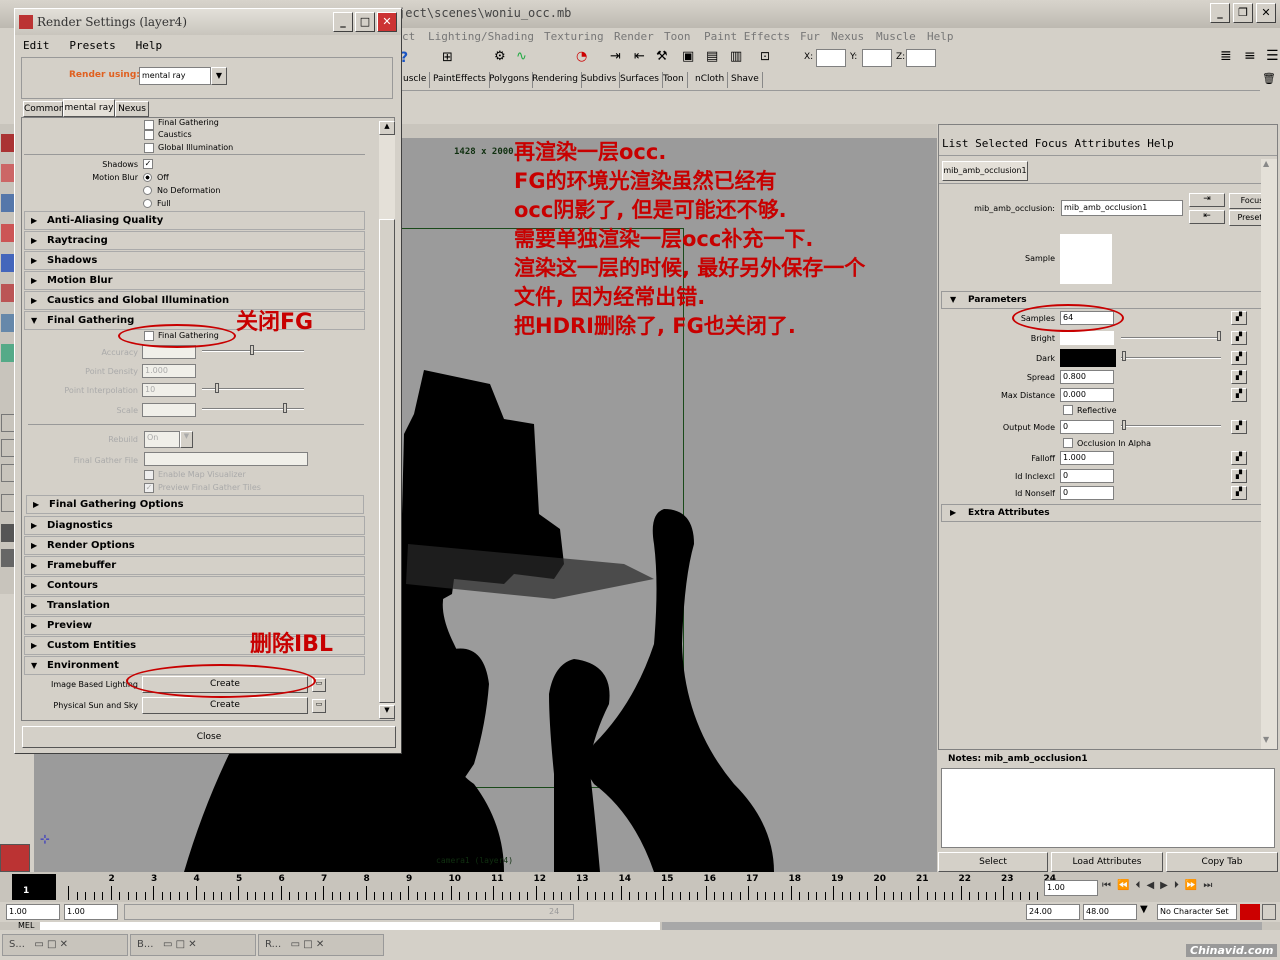  I want to click on section-raytracing: ▶ Raytracing, so click(194, 240).